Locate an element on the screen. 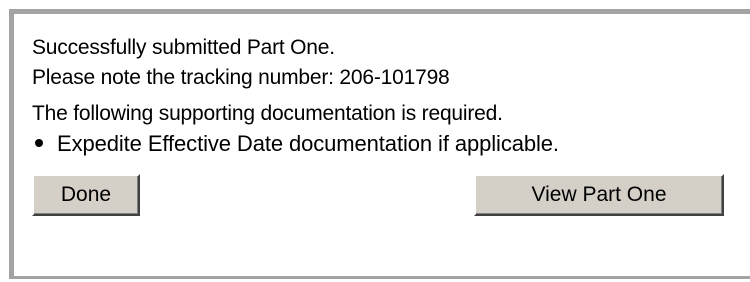 This screenshot has height=282, width=750. view-part-one-button: View Part One is located at coordinates (599, 195).